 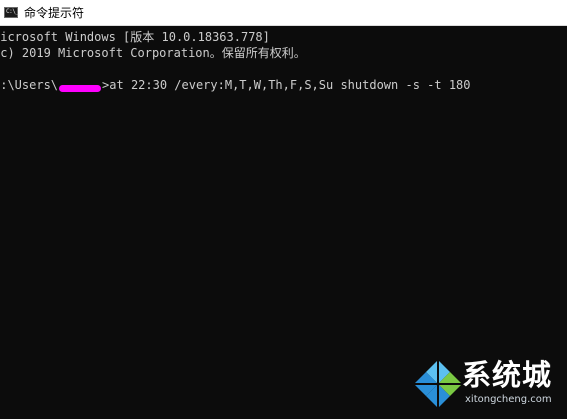 I want to click on watermark: 系统城 xitongcheng.com, so click(x=487, y=383).